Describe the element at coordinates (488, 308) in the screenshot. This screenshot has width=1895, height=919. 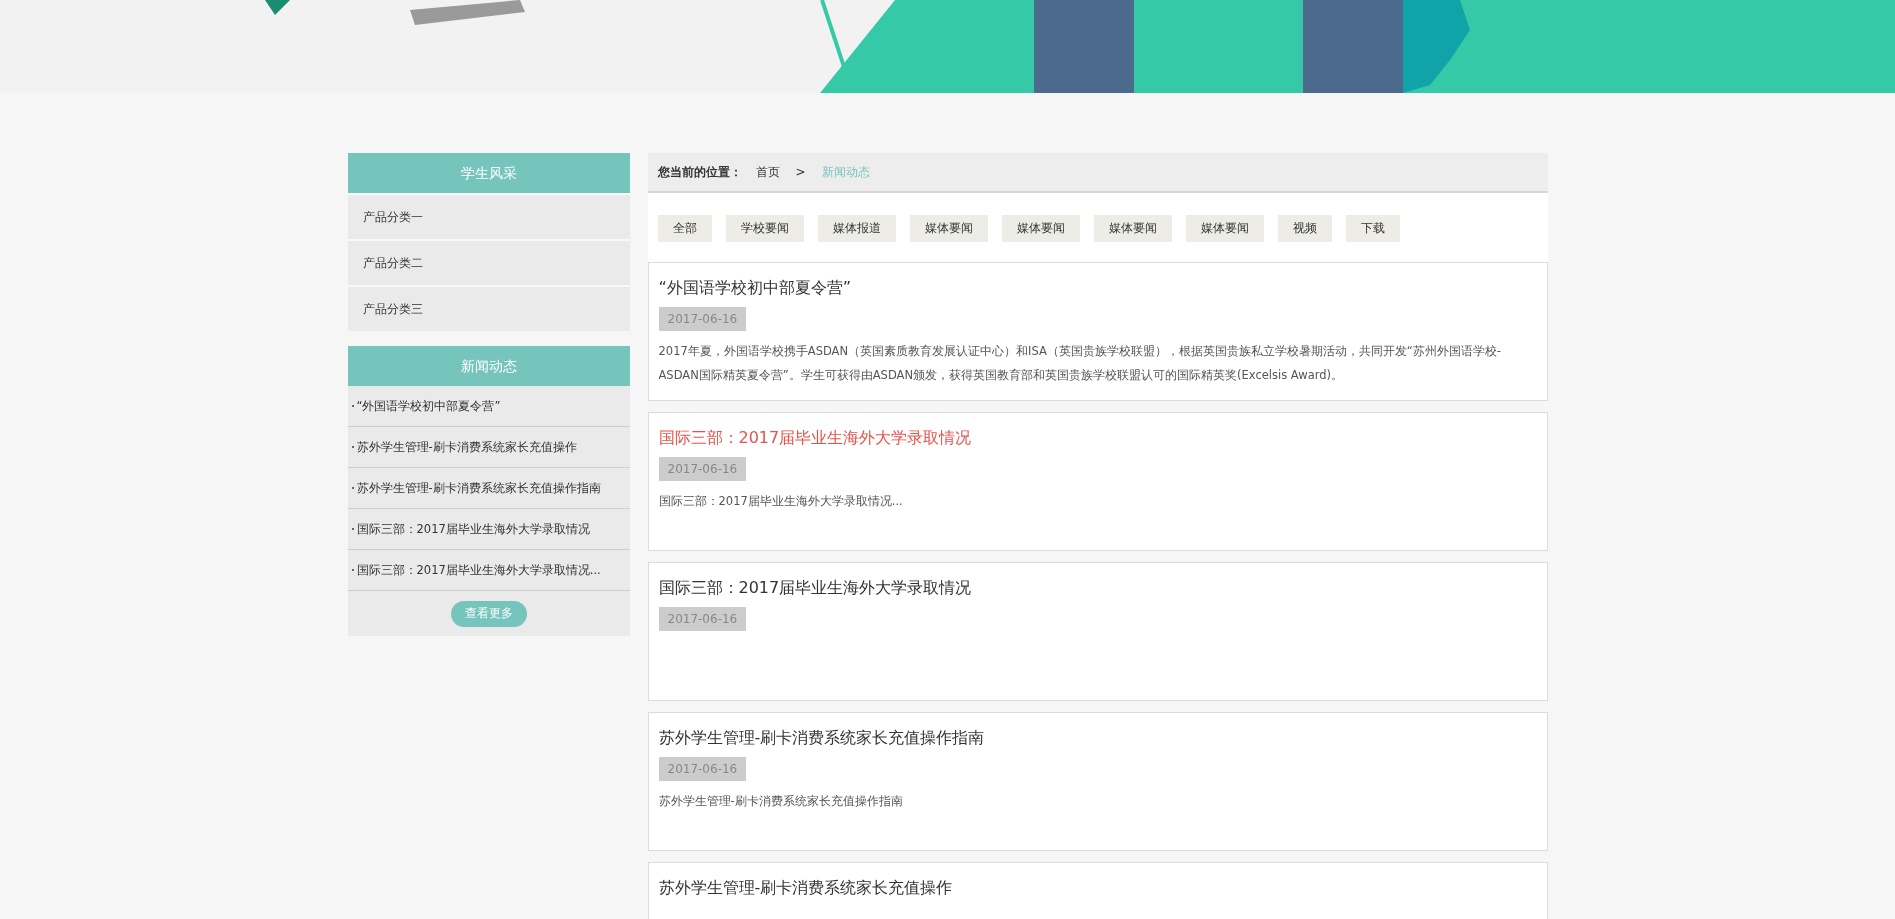
I see `category-link: 产品分类三` at that location.